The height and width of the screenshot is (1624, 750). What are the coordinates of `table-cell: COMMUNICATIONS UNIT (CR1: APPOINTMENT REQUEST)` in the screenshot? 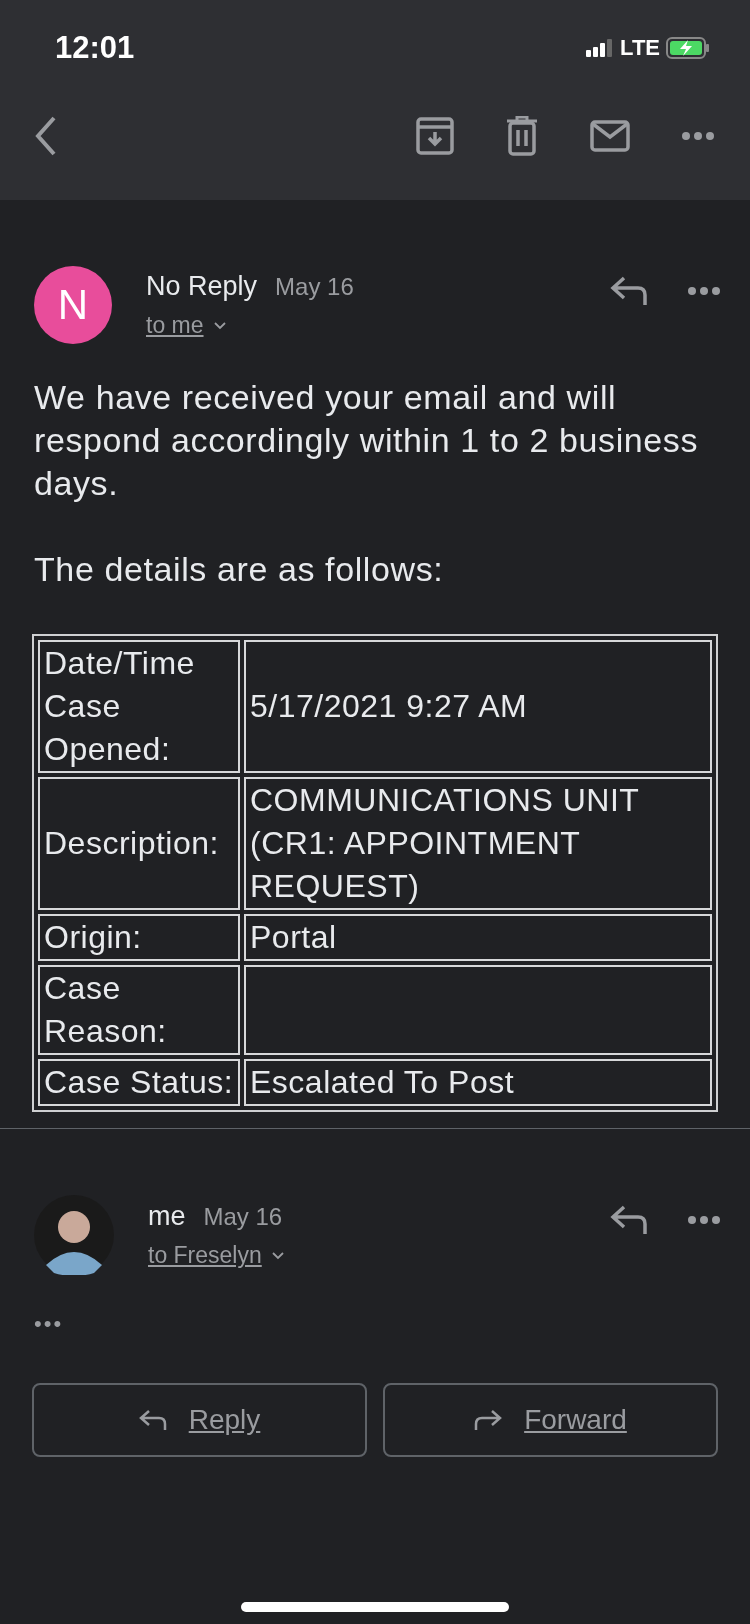 It's located at (478, 843).